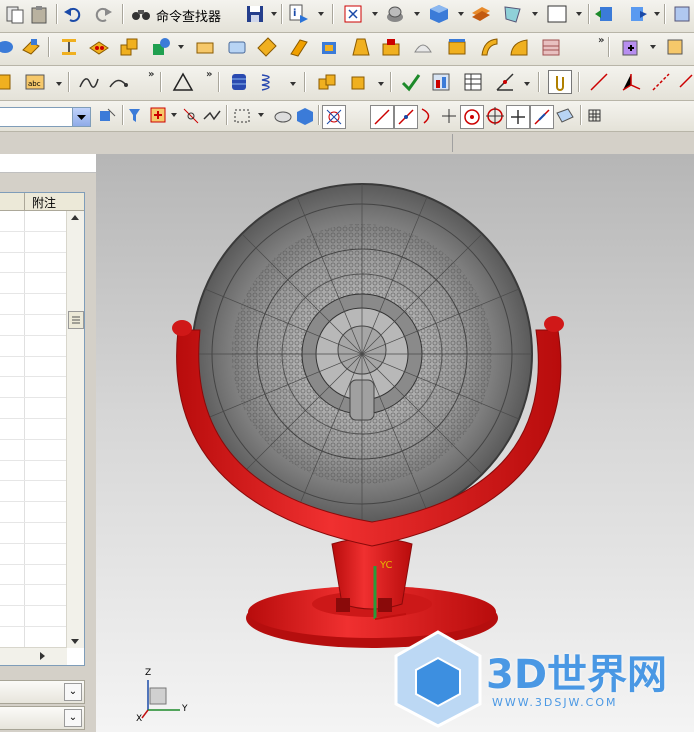  What do you see at coordinates (489, 47) in the screenshot?
I see `thicken-icon` at bounding box center [489, 47].